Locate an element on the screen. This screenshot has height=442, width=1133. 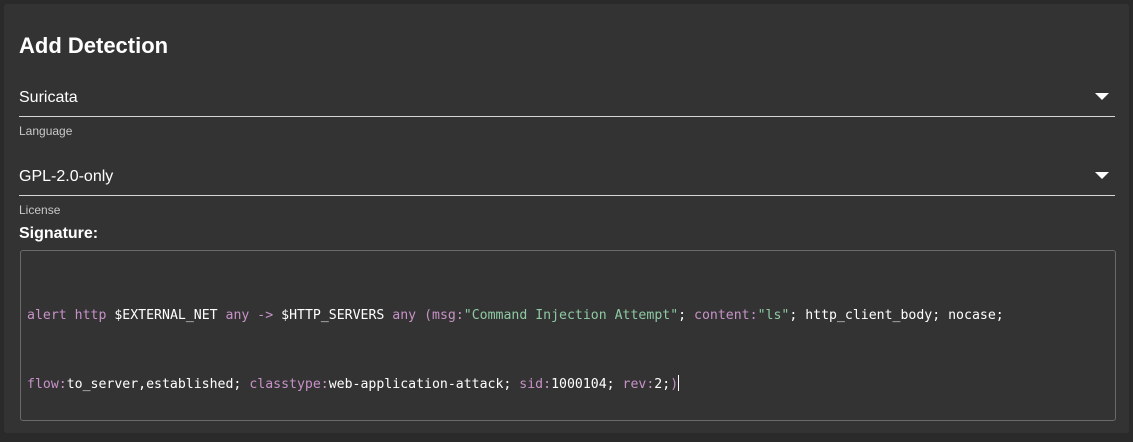
signature-token: "ls" is located at coordinates (773, 315).